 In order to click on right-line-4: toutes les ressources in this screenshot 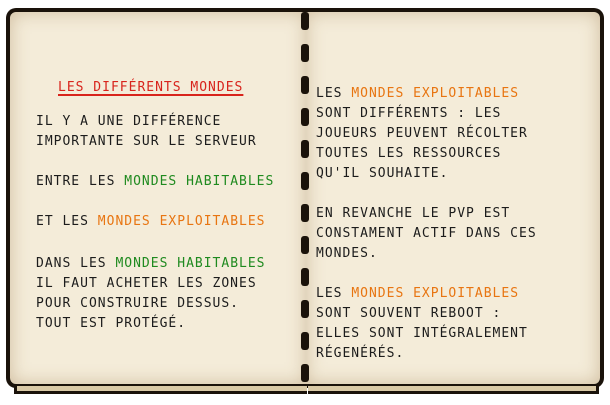, I will do `click(409, 153)`.